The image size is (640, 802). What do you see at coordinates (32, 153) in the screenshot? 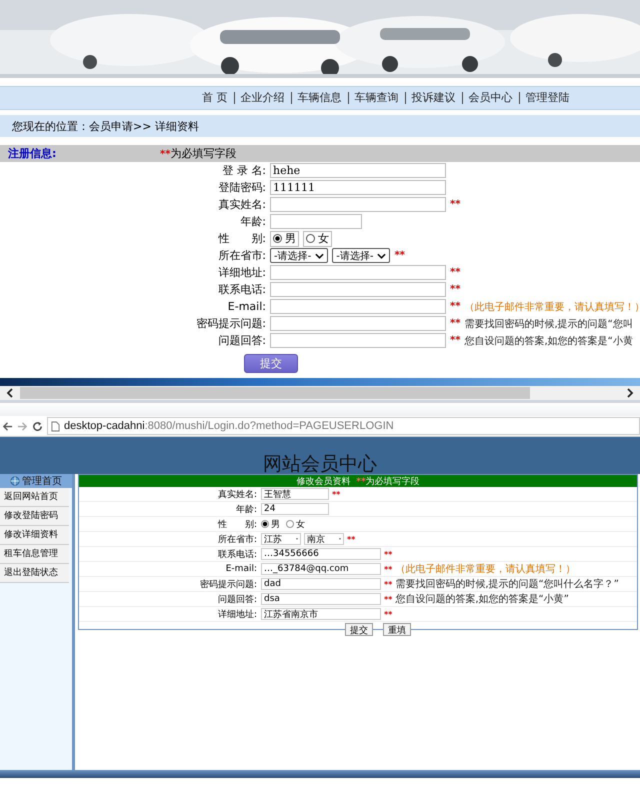
I see `section-title: 注册信息:` at bounding box center [32, 153].